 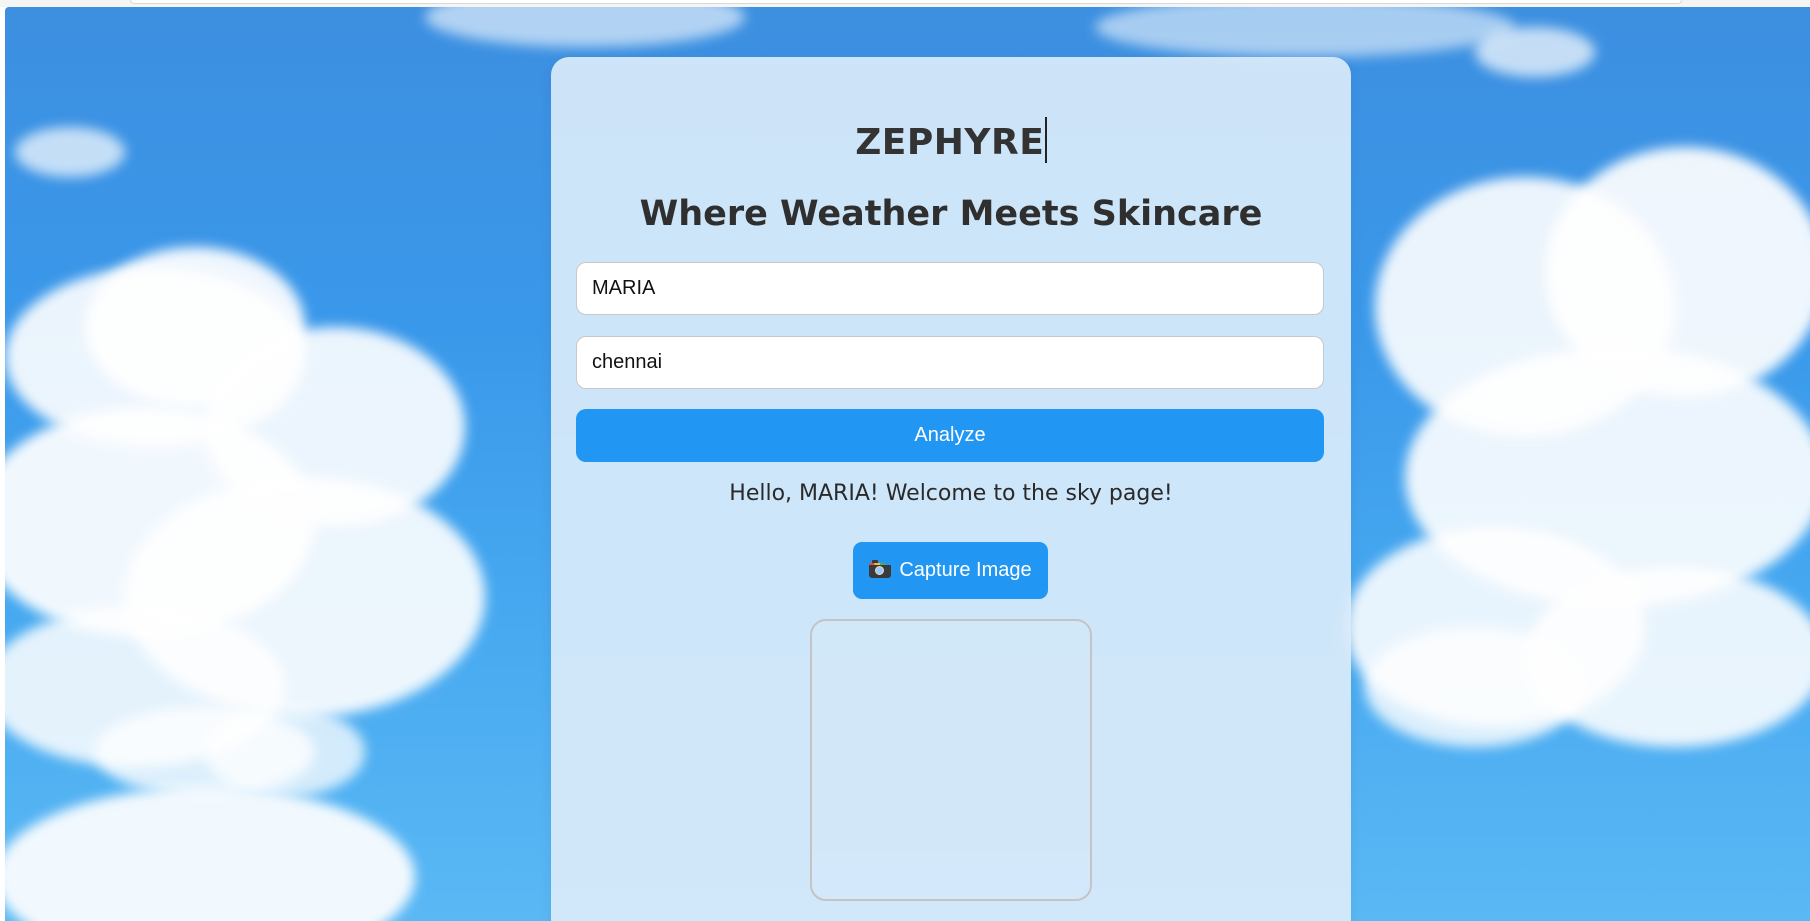 I want to click on brand-text: ZEPHYRE, so click(x=950, y=142).